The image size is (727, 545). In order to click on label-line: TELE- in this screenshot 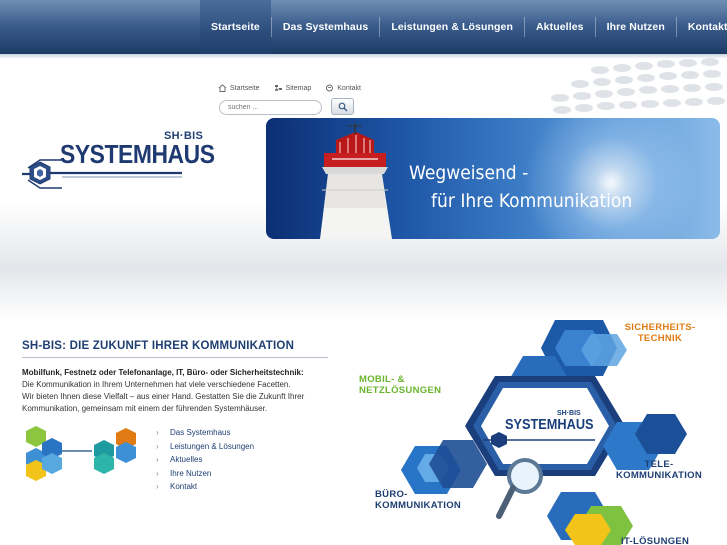, I will do `click(659, 464)`.